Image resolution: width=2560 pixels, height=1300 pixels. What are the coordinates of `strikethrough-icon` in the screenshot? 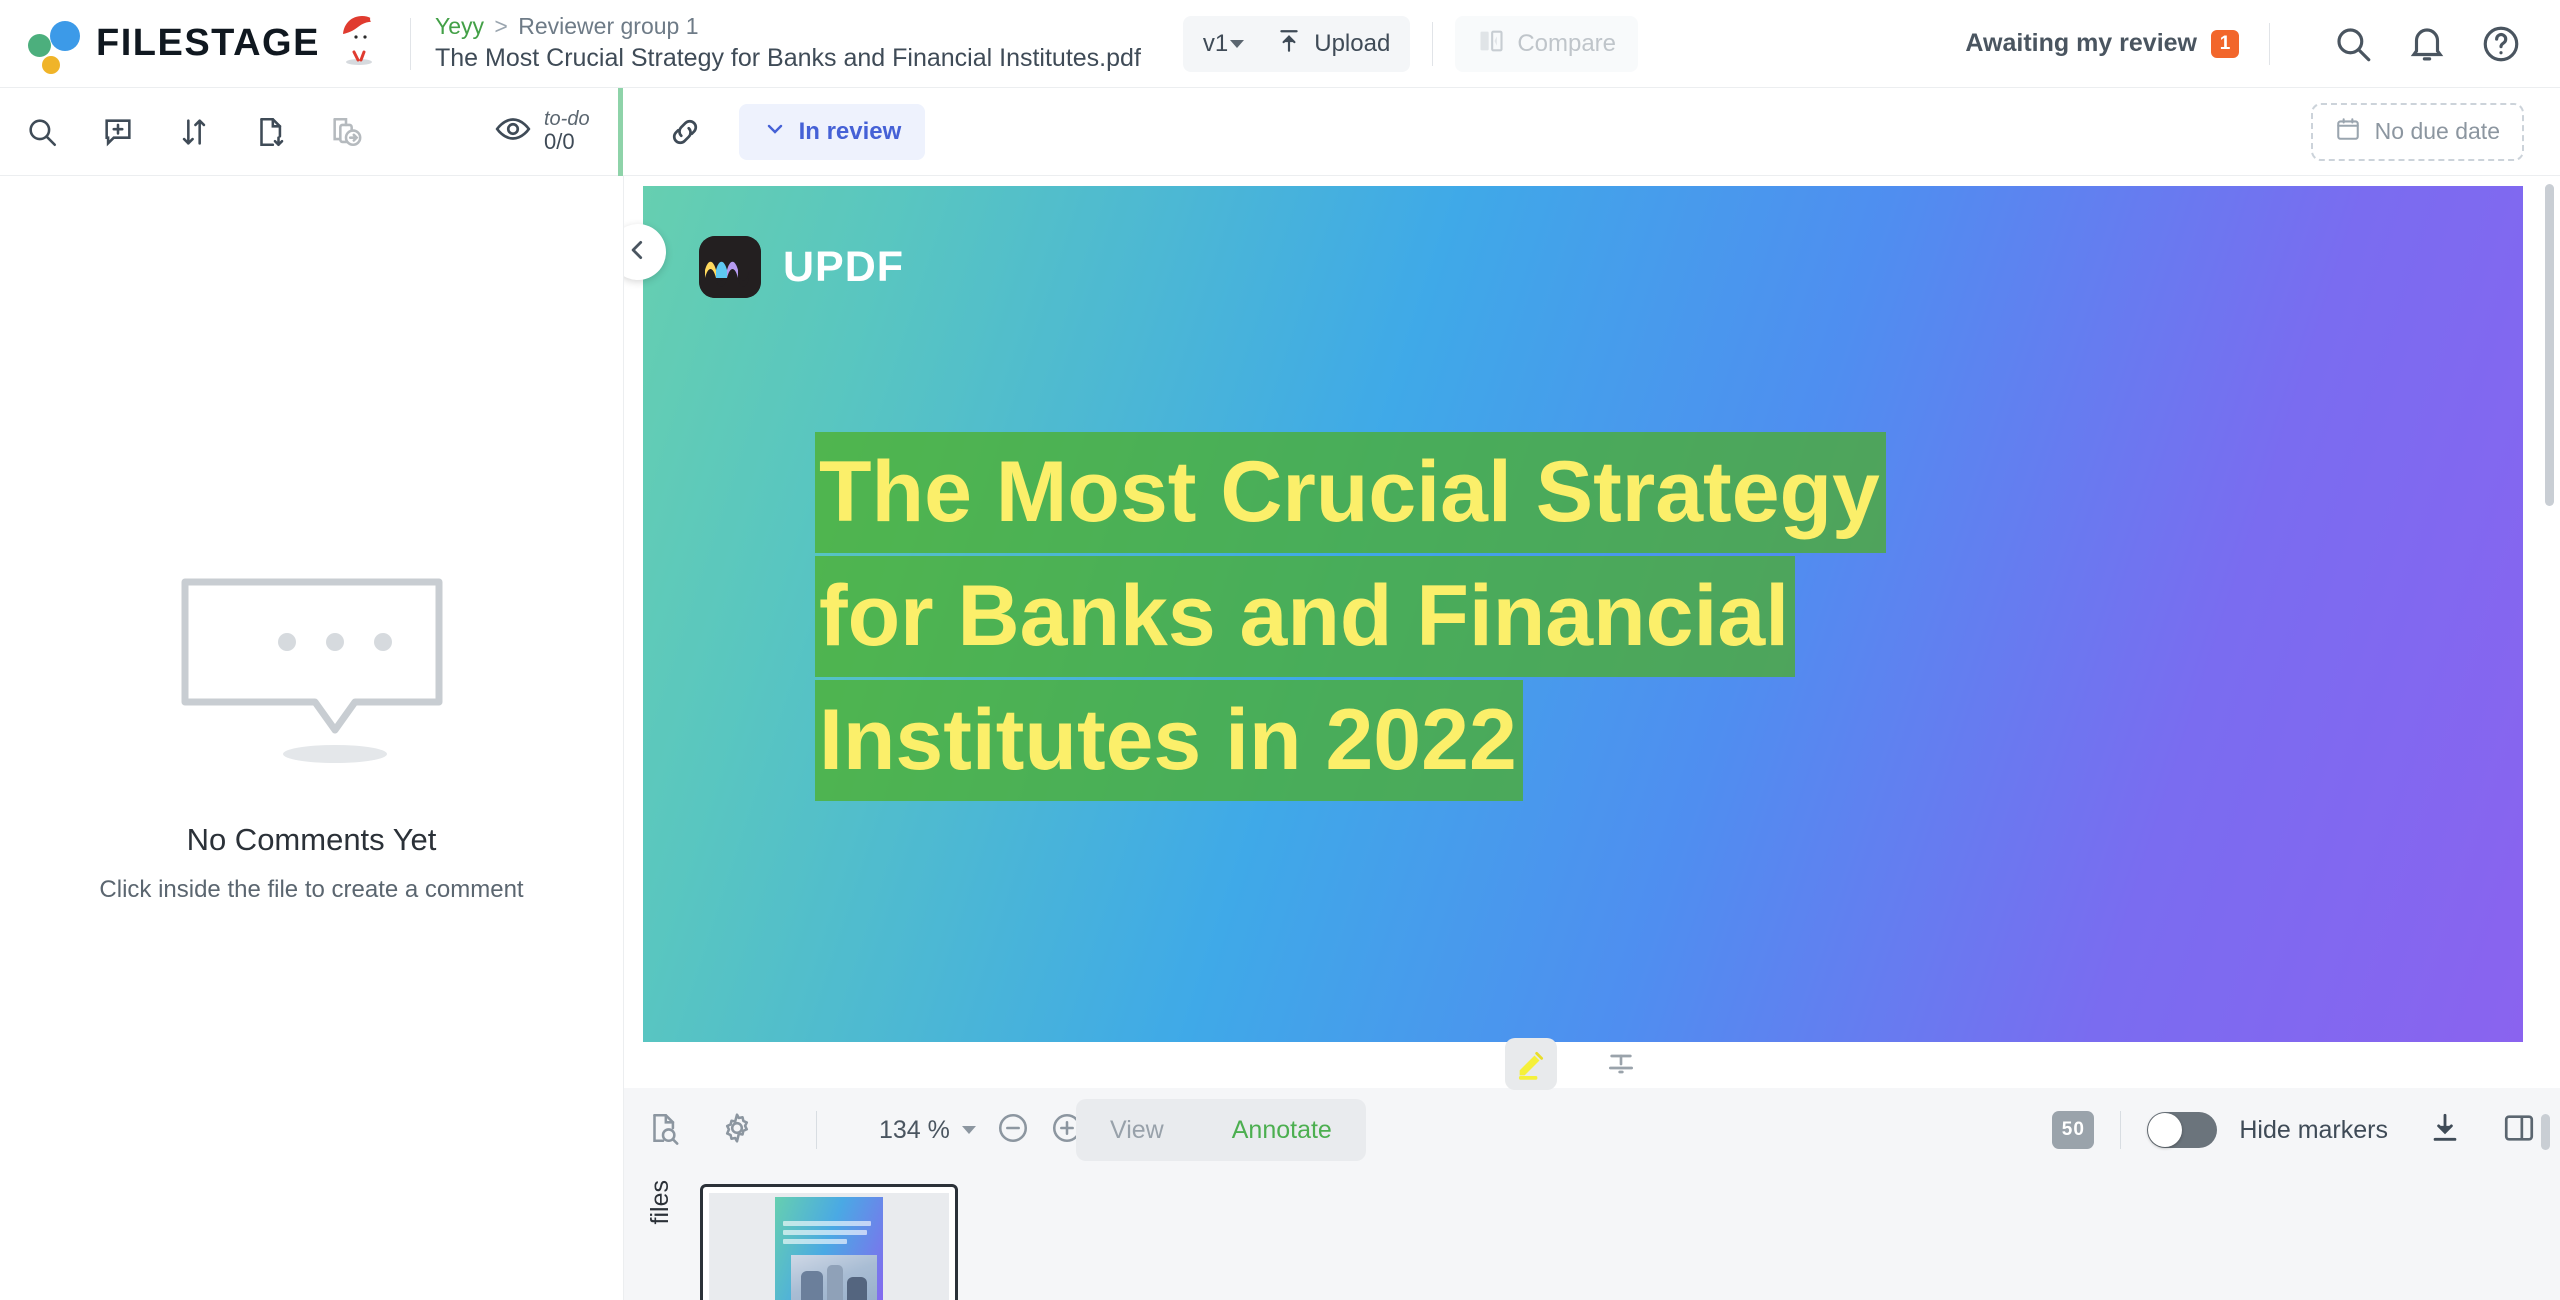 It's located at (1621, 1064).